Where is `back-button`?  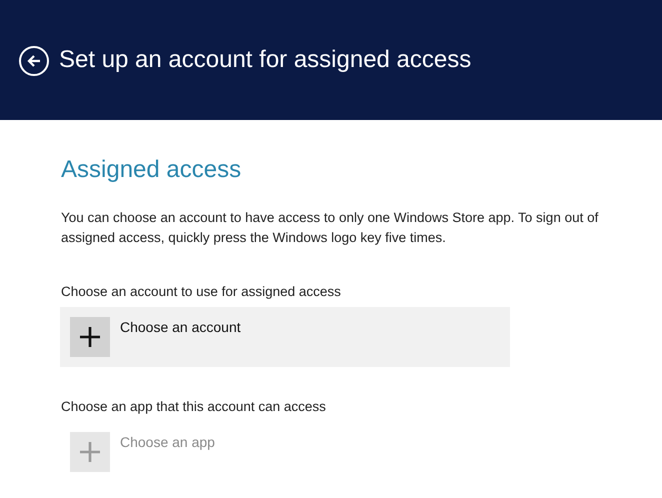 back-button is located at coordinates (34, 61).